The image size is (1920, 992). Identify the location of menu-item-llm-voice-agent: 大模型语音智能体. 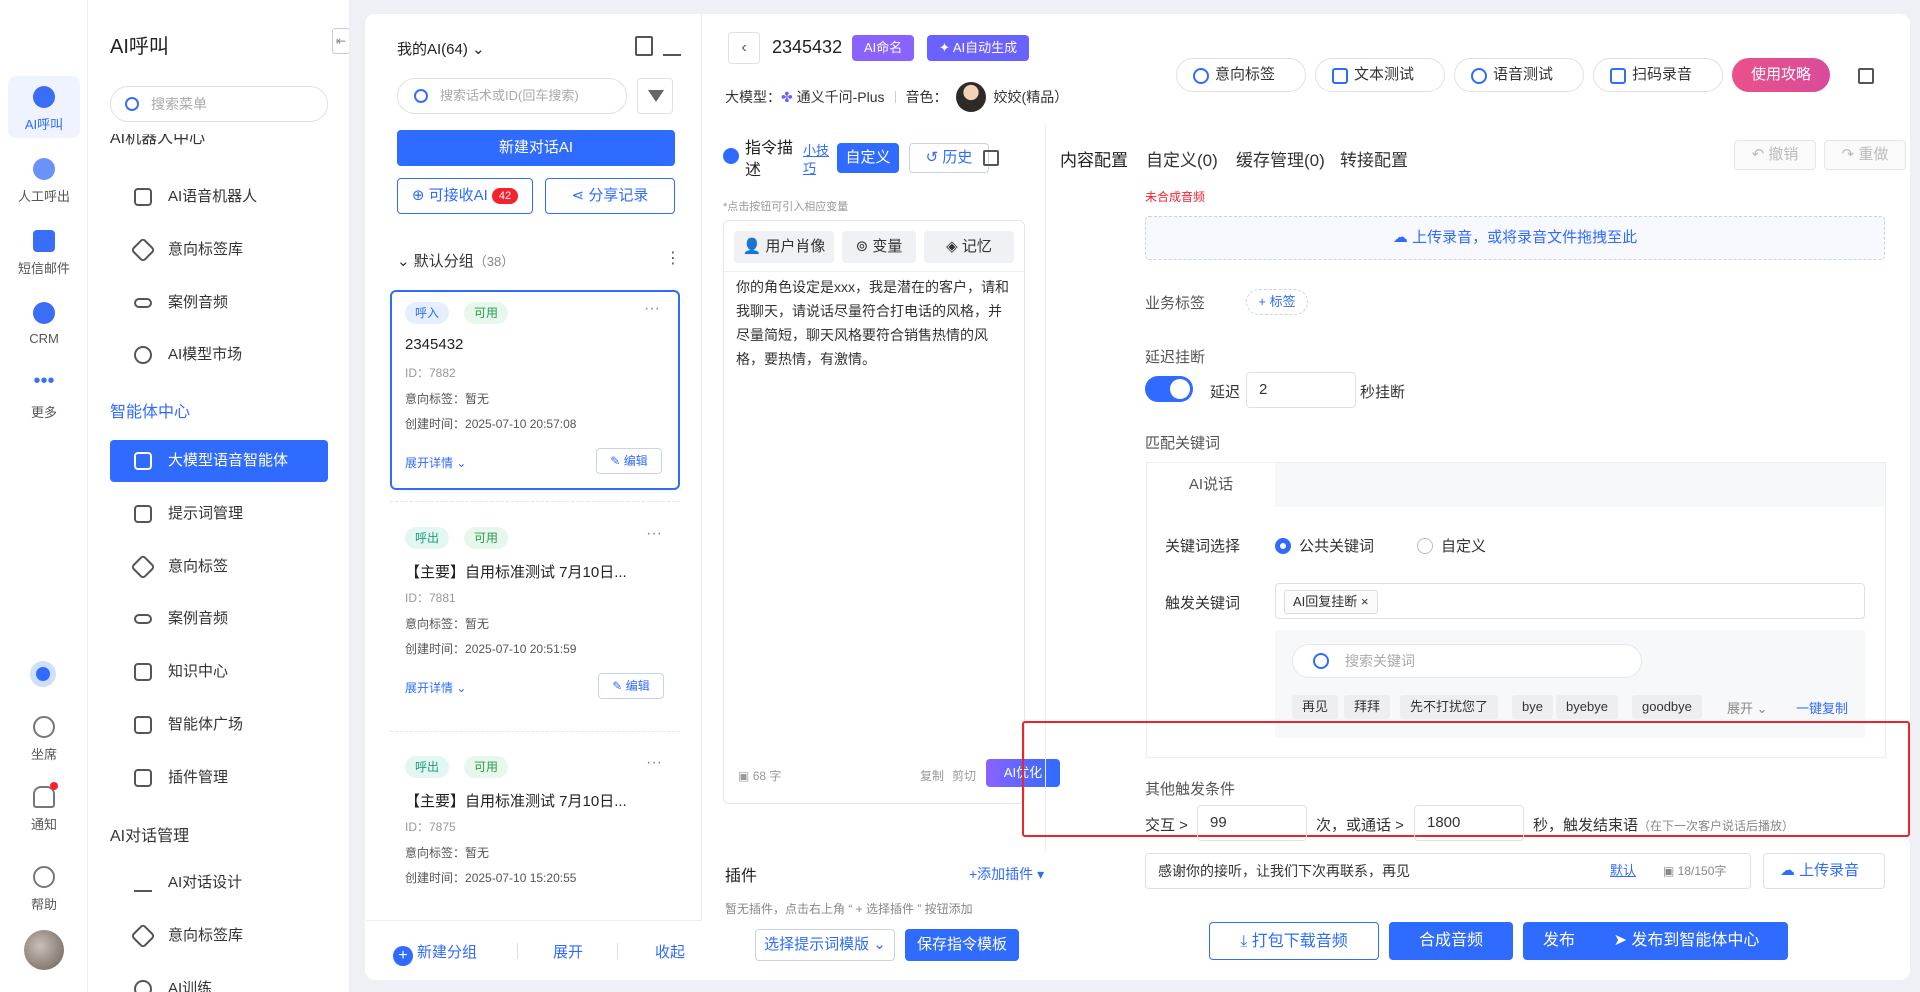
(219, 461).